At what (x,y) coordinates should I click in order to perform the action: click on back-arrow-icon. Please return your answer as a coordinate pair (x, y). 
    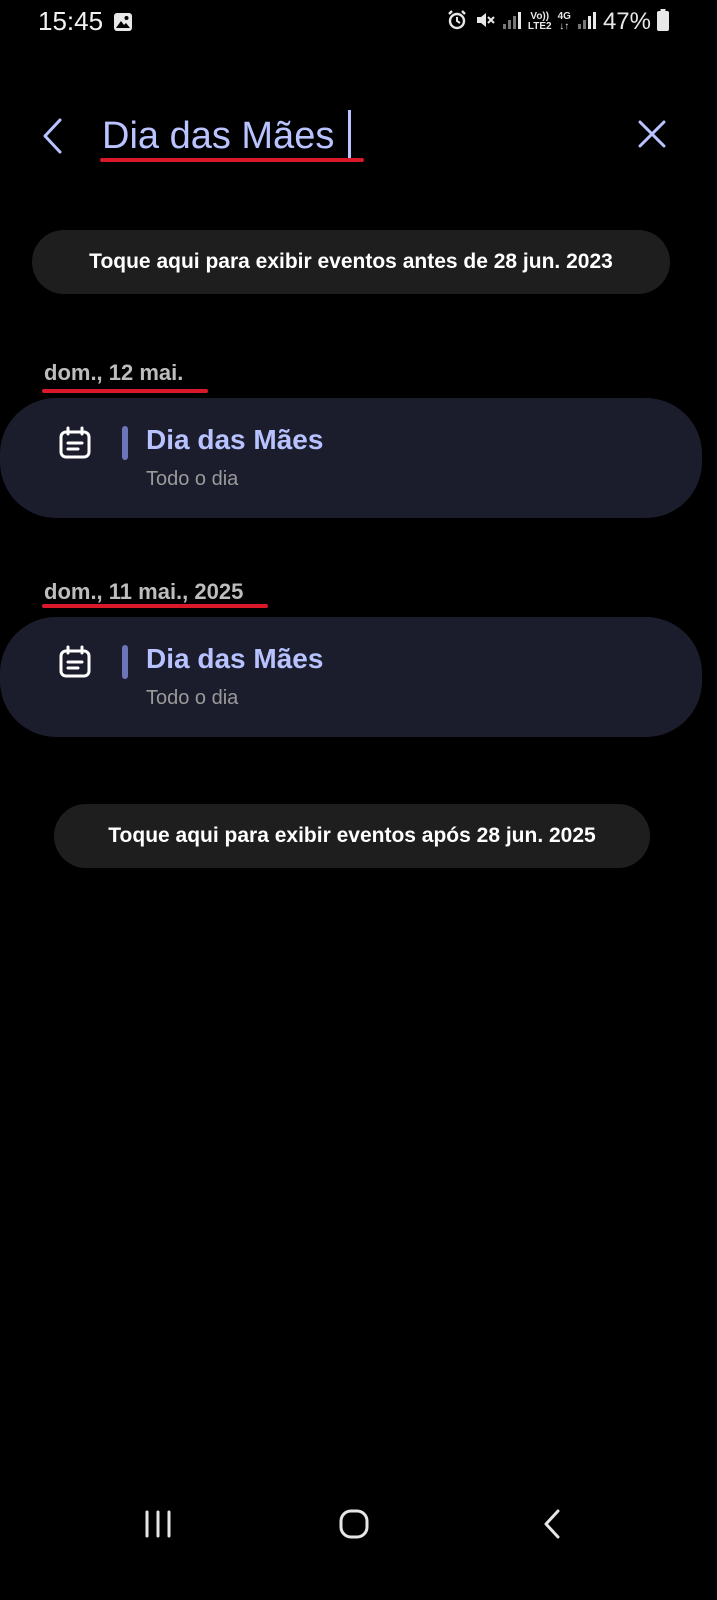
    Looking at the image, I should click on (552, 1524).